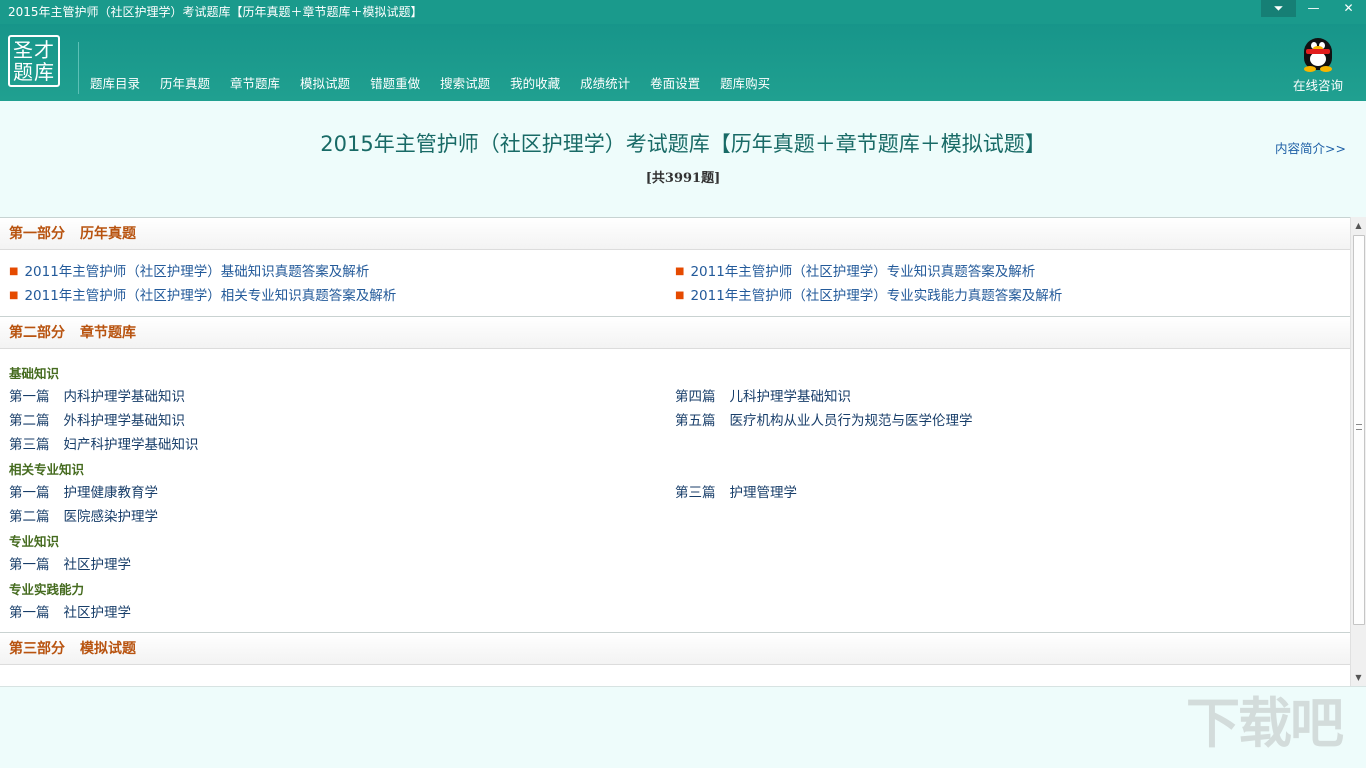  What do you see at coordinates (215, 12) in the screenshot?
I see `window-title: 2015年主管护师（社区护理学）考试题库【历年真题＋章节题库＋模拟试题】` at bounding box center [215, 12].